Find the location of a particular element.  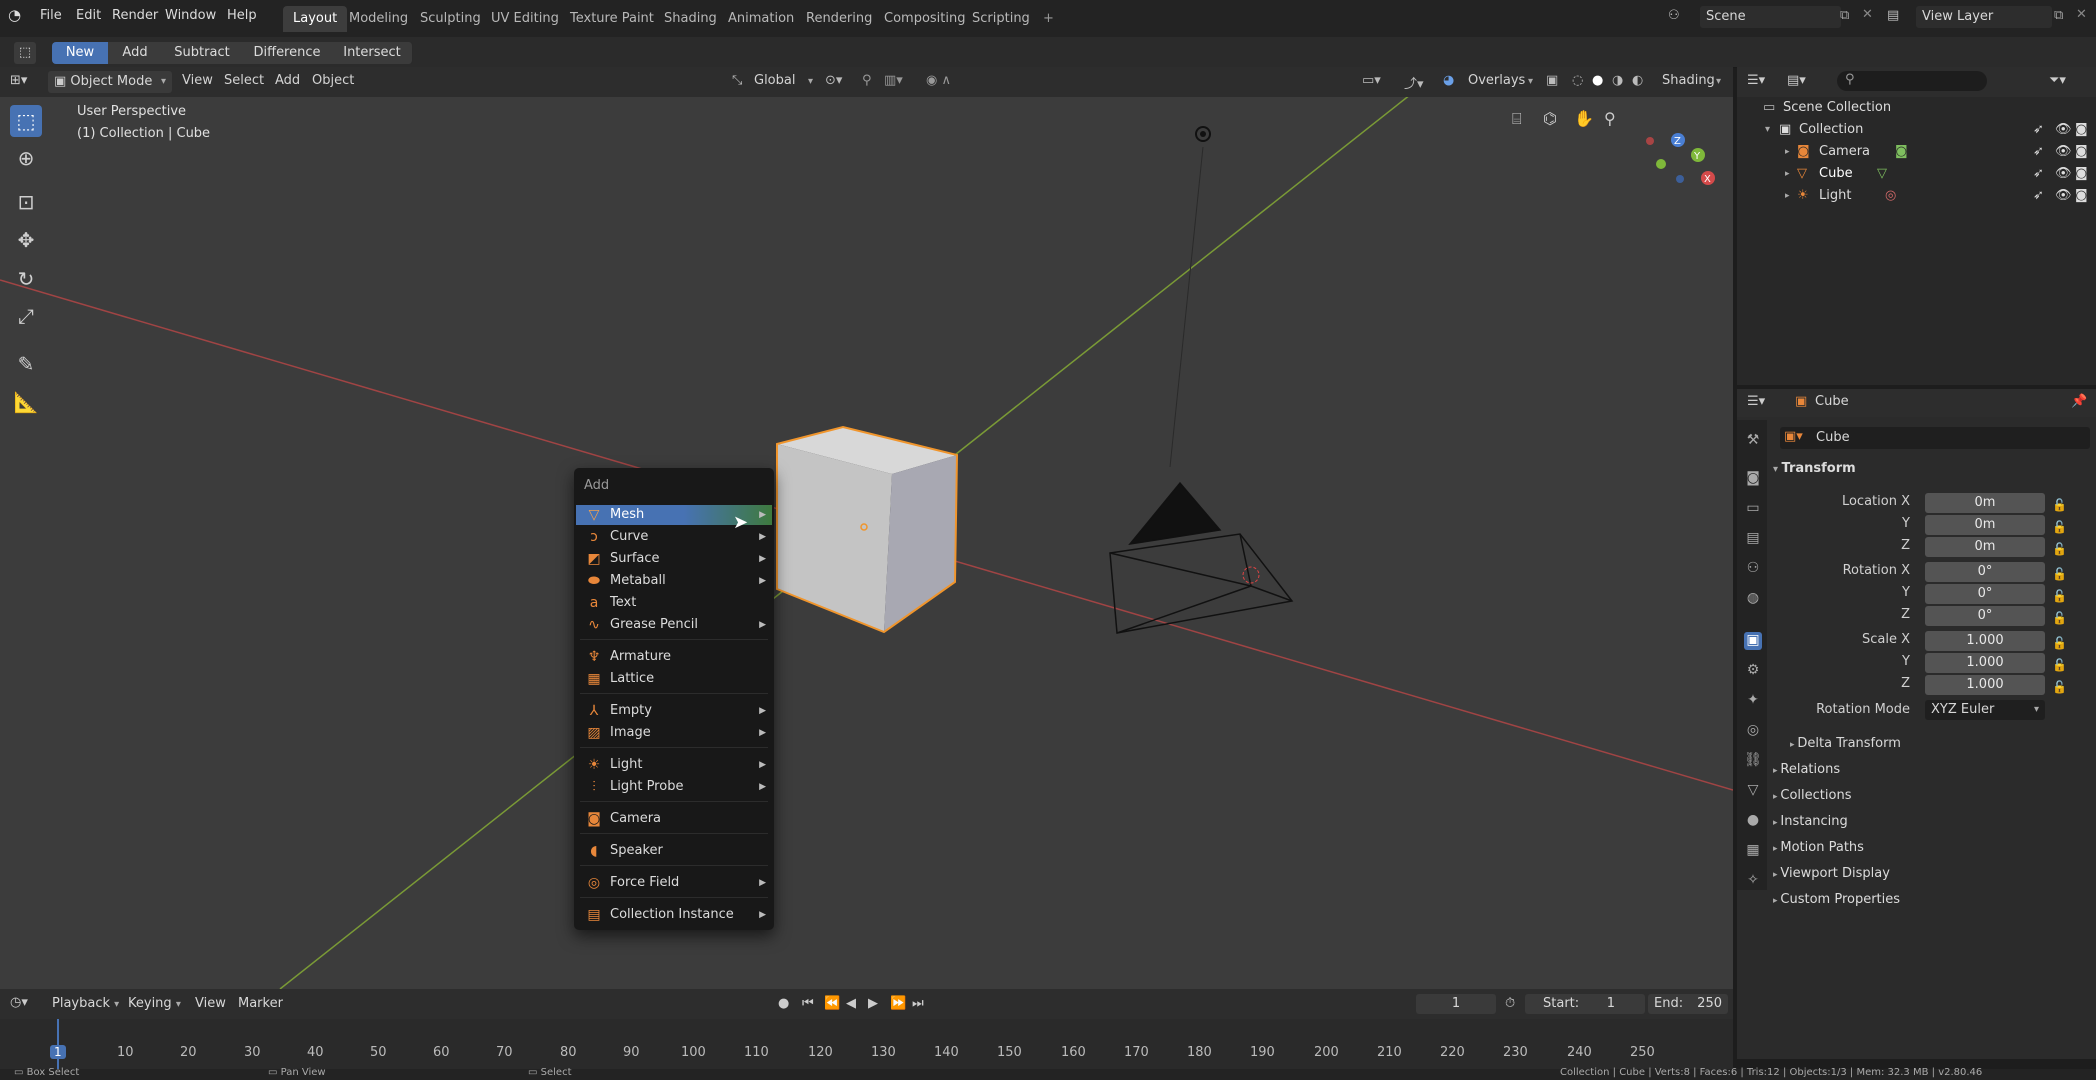

menu-marker: Marker is located at coordinates (260, 1003).